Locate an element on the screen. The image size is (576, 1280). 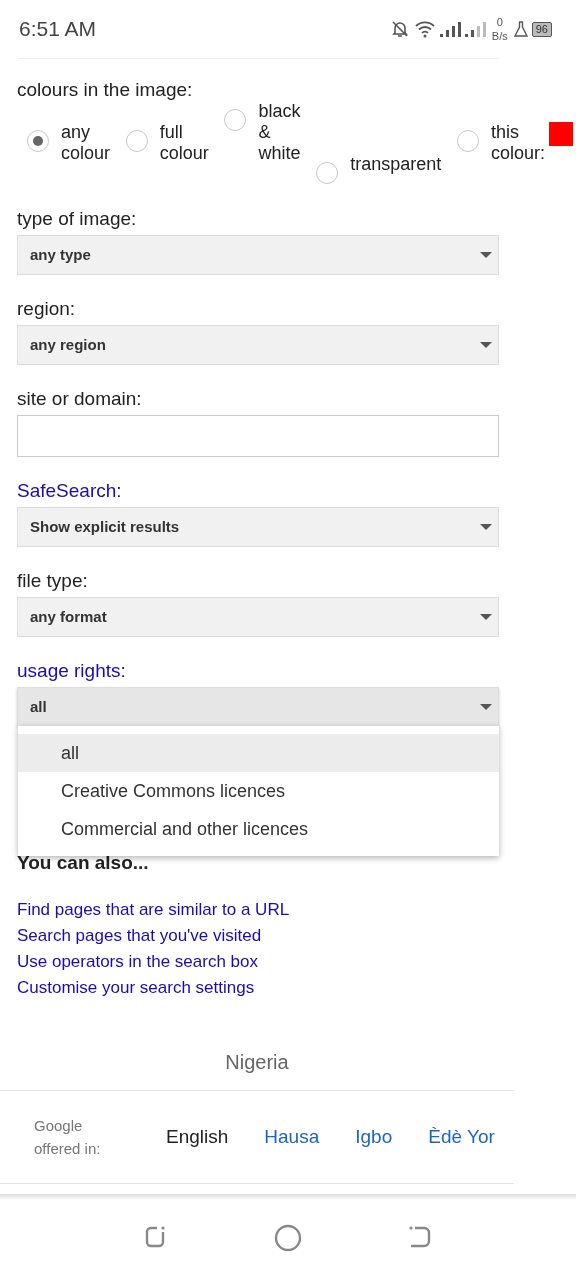
net-speed: 0 is located at coordinates (499, 22).